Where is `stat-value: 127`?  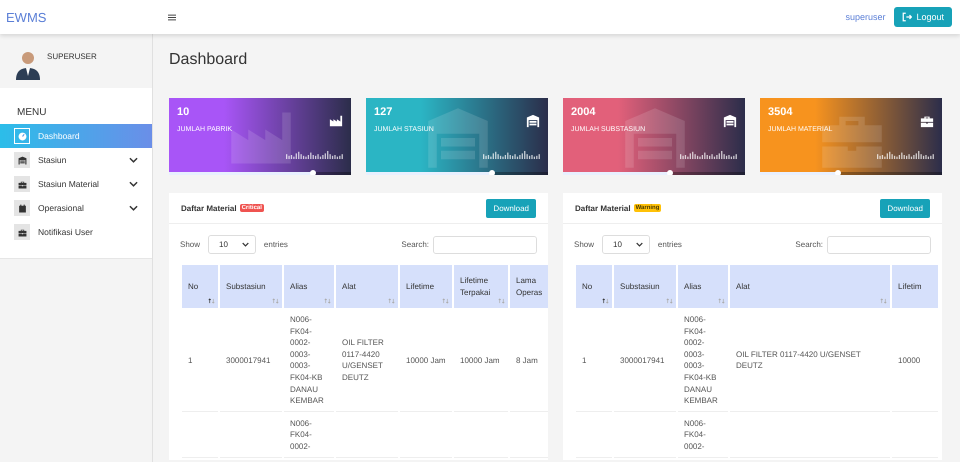 stat-value: 127 is located at coordinates (384, 112).